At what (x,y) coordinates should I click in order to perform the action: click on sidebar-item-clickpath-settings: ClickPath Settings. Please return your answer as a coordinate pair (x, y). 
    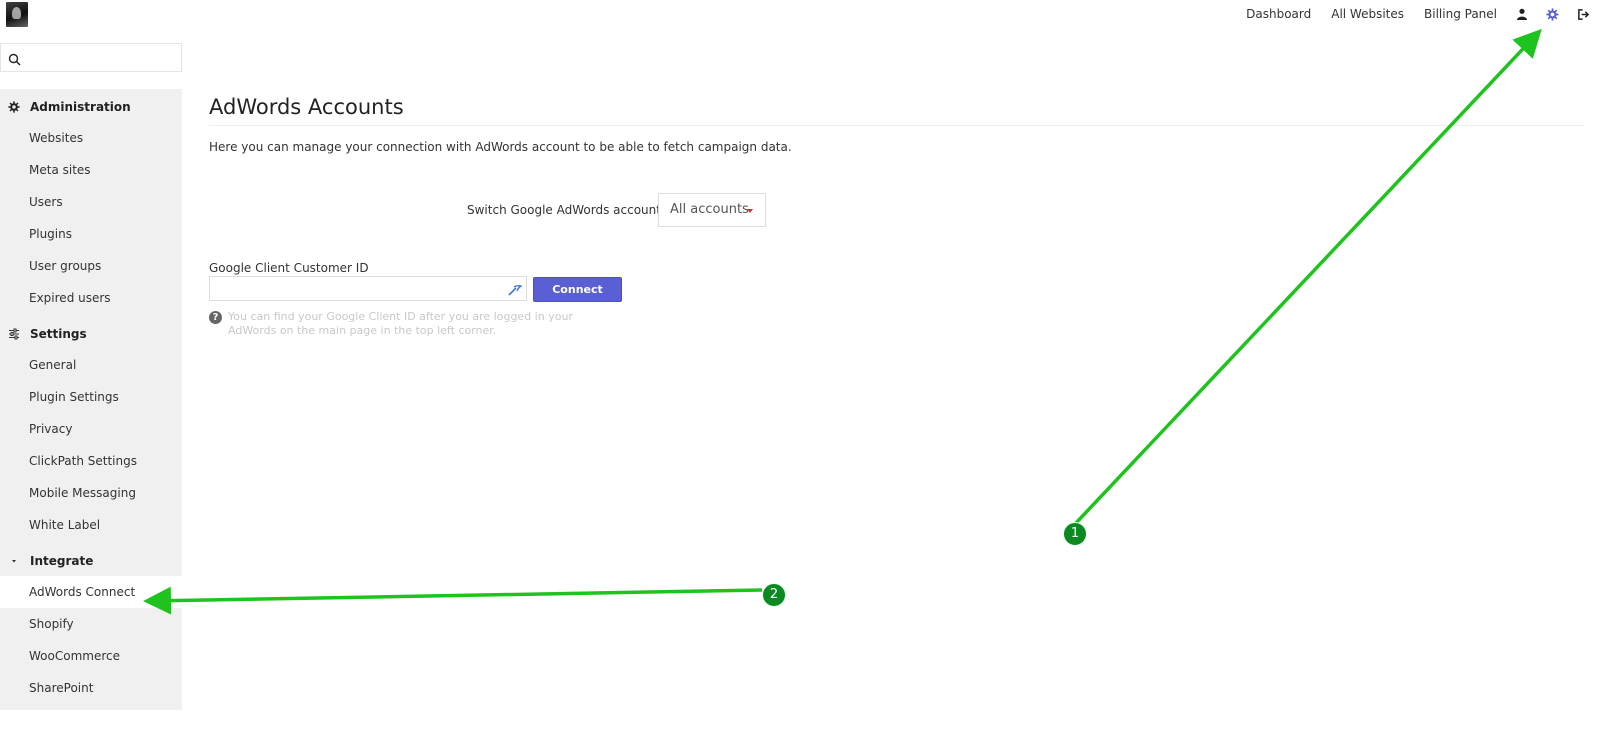
    Looking at the image, I should click on (91, 461).